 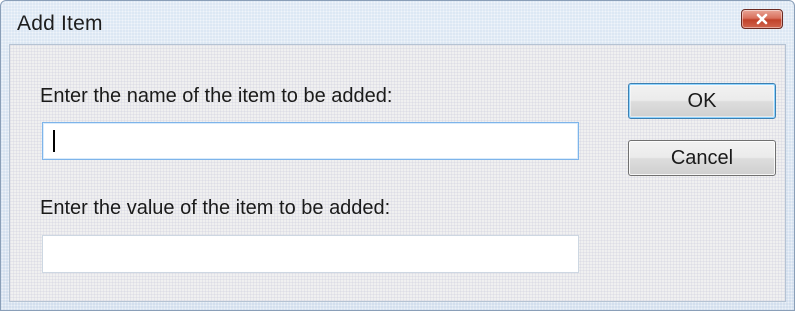 I want to click on value-label: Enter the value of the item to be added:, so click(x=215, y=208).